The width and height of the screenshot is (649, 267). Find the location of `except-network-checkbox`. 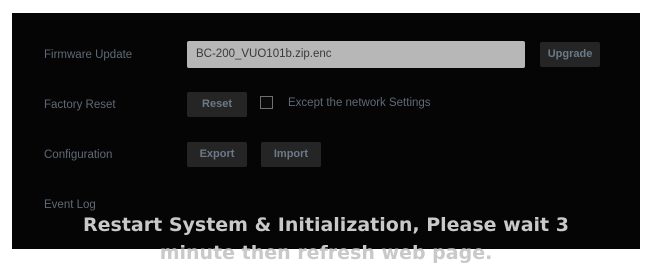

except-network-checkbox is located at coordinates (266, 102).